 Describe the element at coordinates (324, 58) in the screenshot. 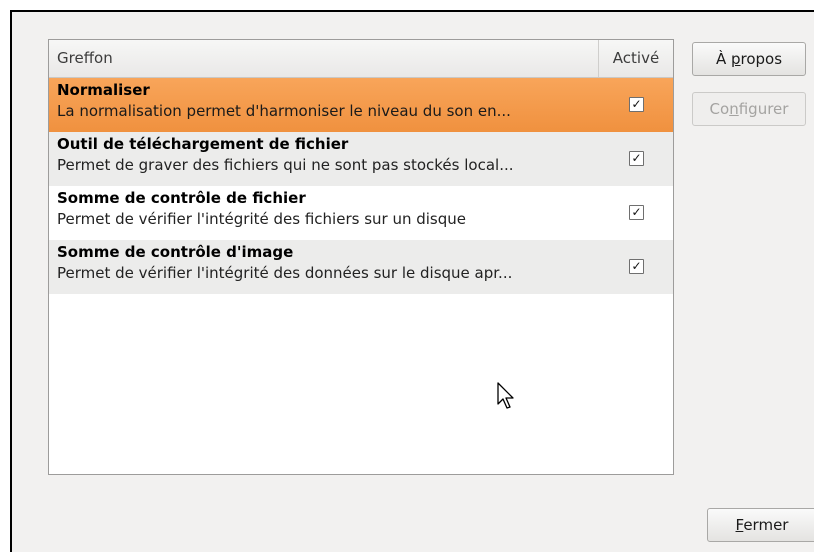

I see `column-header-plugin: Greffon` at that location.